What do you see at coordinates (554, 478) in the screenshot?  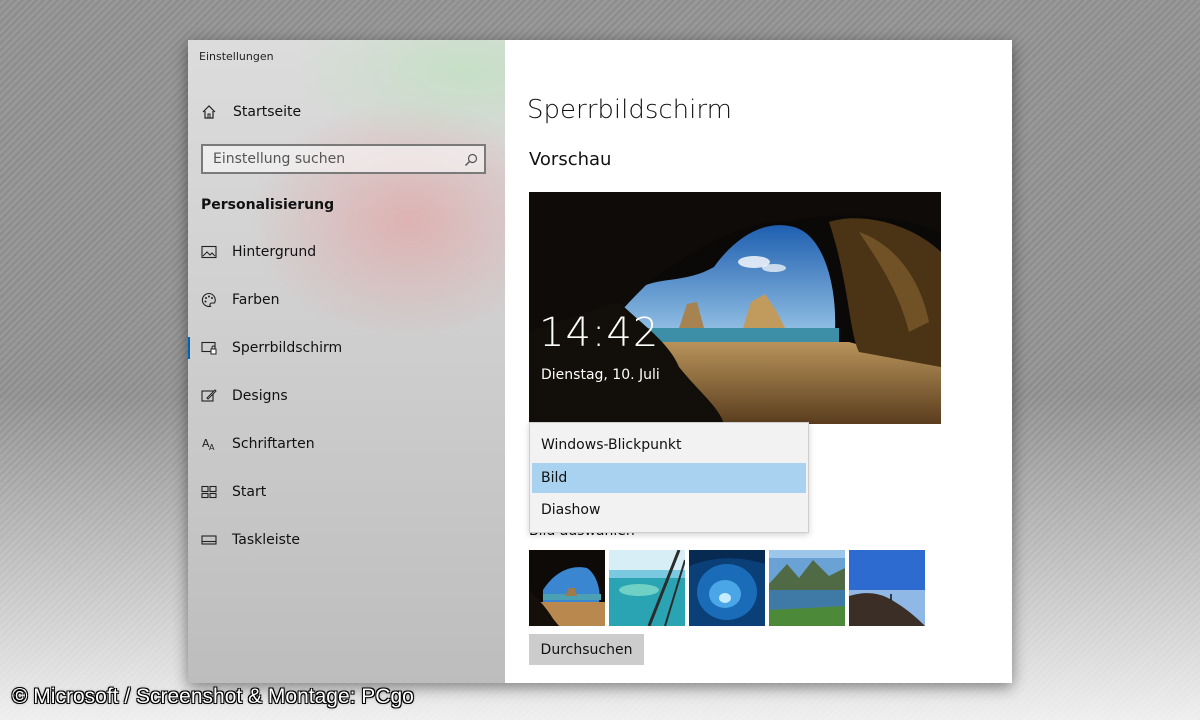 I see `dropdown-option-label: Bild` at bounding box center [554, 478].